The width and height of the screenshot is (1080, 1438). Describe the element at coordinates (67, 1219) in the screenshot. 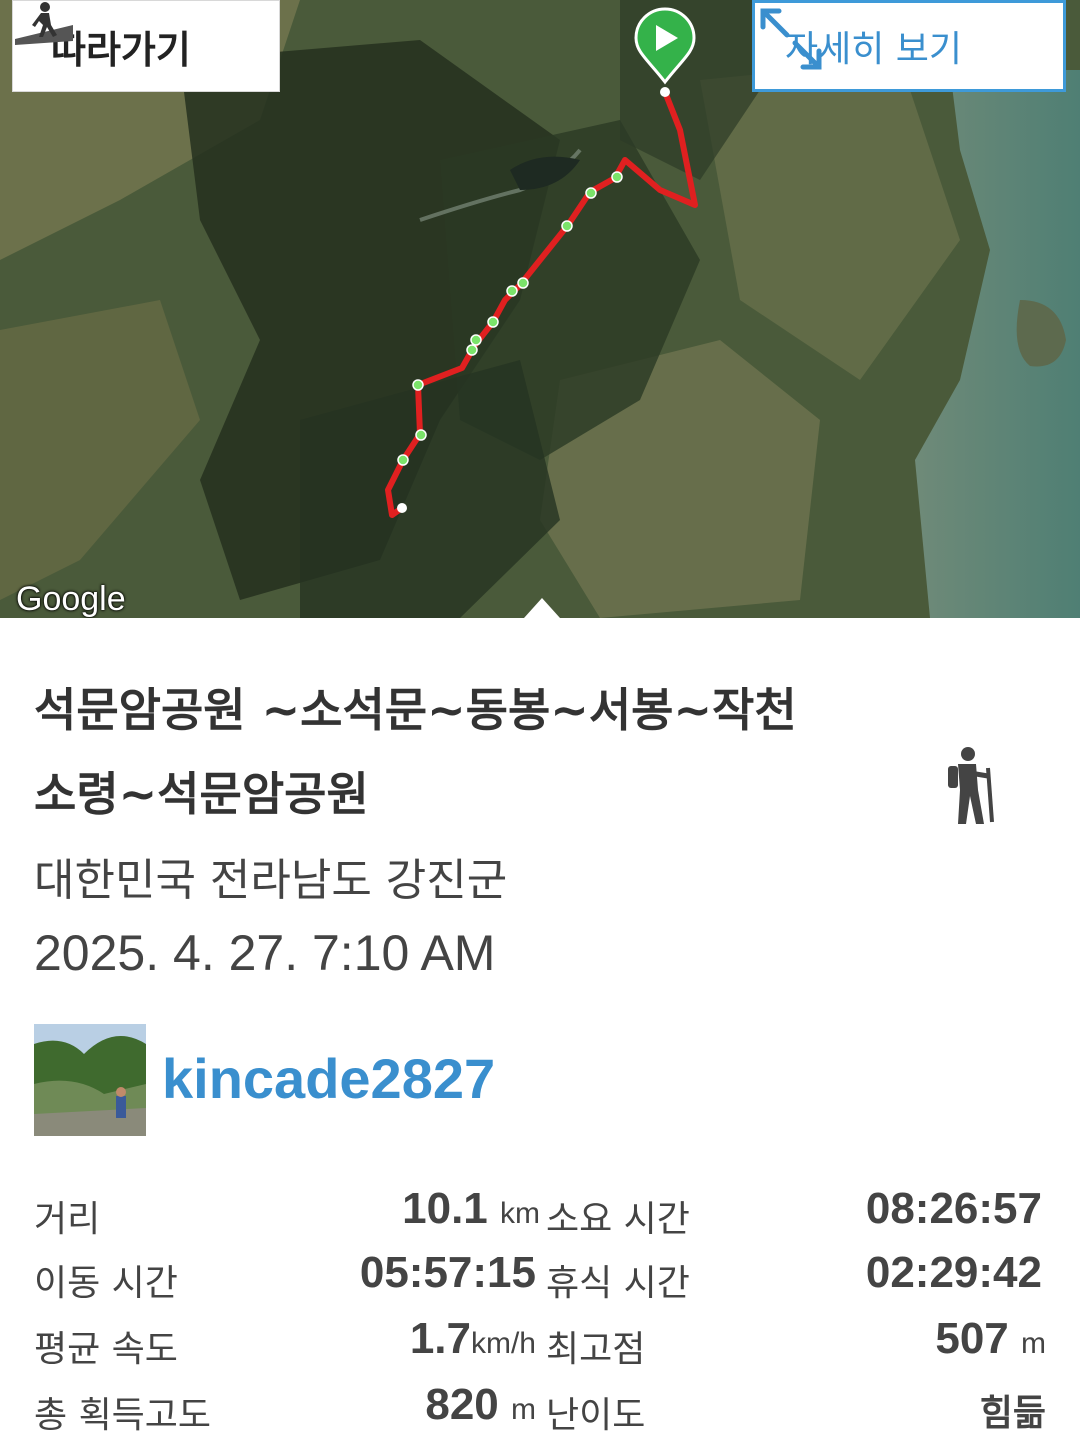

I see `distance-label: 거리` at that location.